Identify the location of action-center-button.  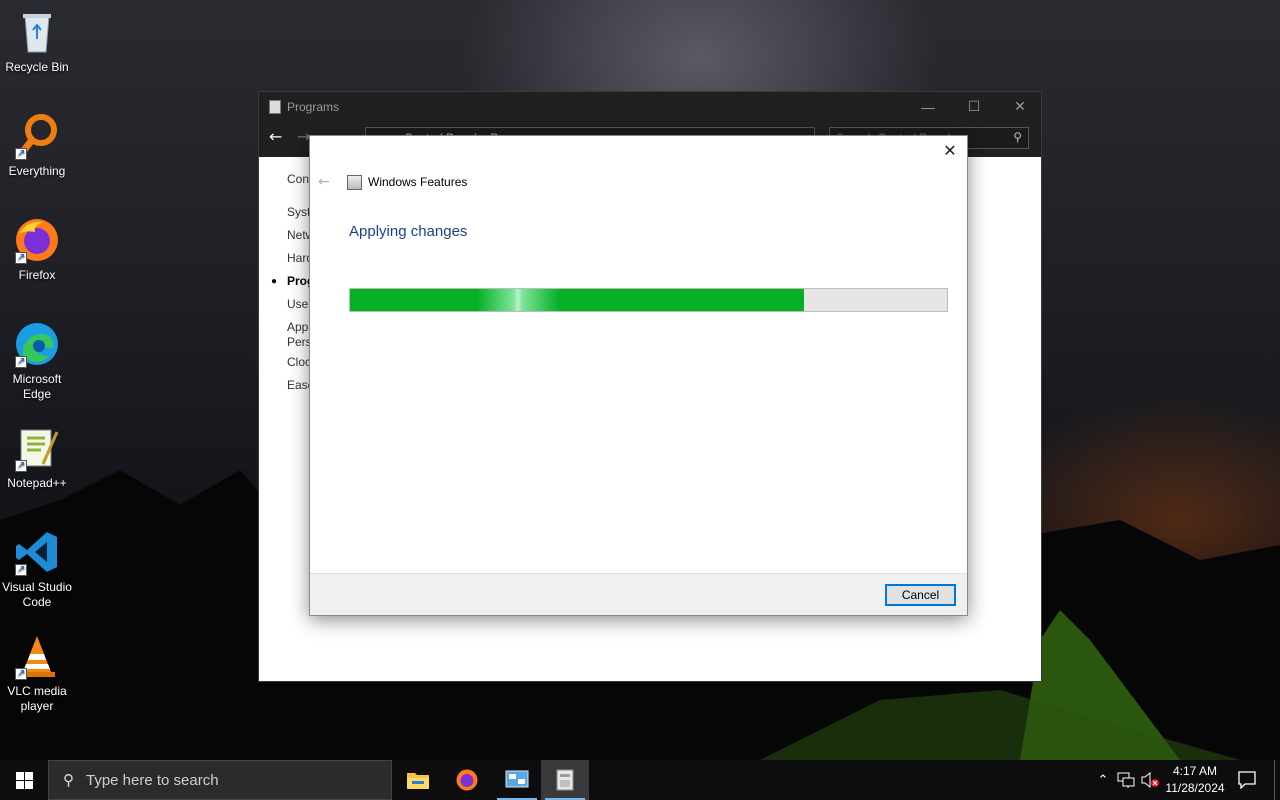
(1247, 780).